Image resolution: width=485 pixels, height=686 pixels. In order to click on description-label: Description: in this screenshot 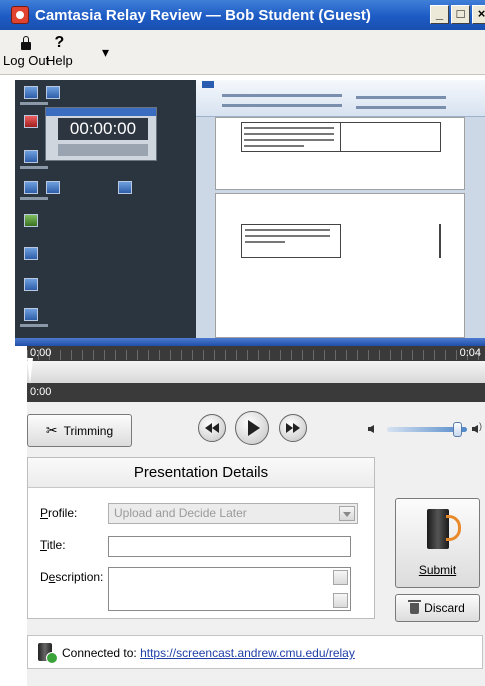, I will do `click(72, 577)`.